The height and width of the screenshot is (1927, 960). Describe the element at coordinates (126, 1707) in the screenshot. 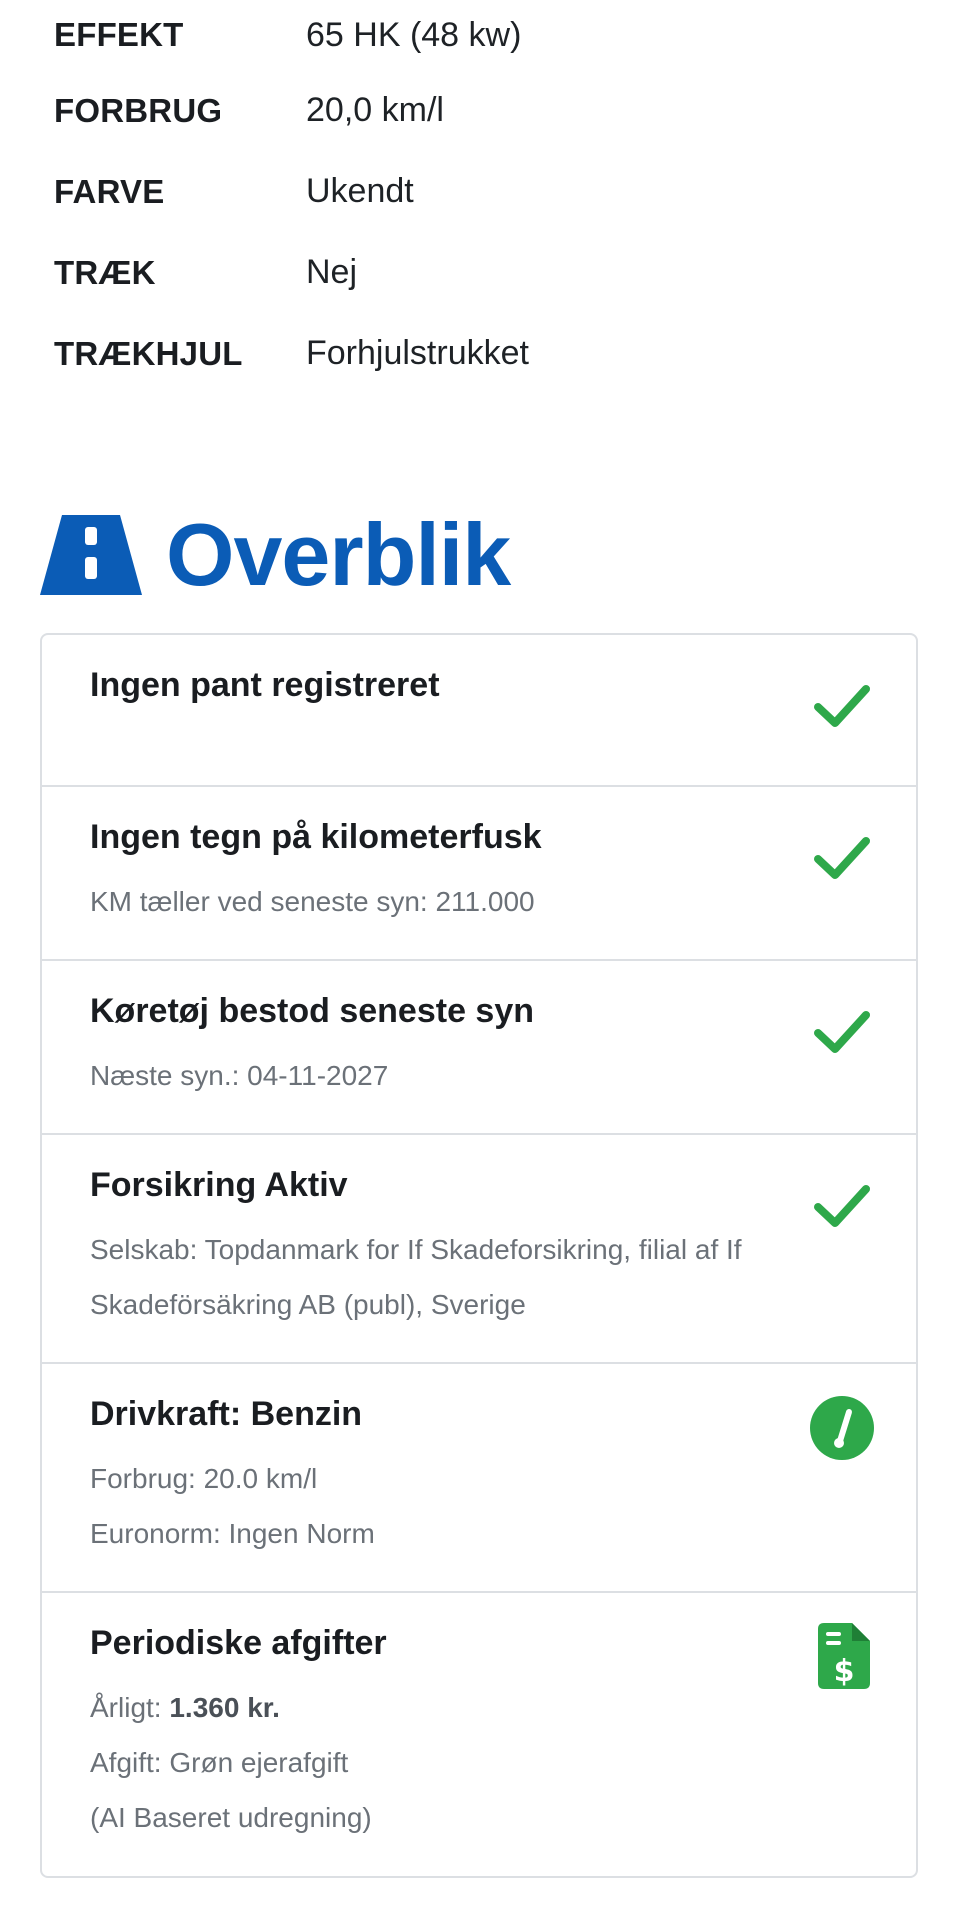

I see `annual-tax-label: Årligt:` at that location.